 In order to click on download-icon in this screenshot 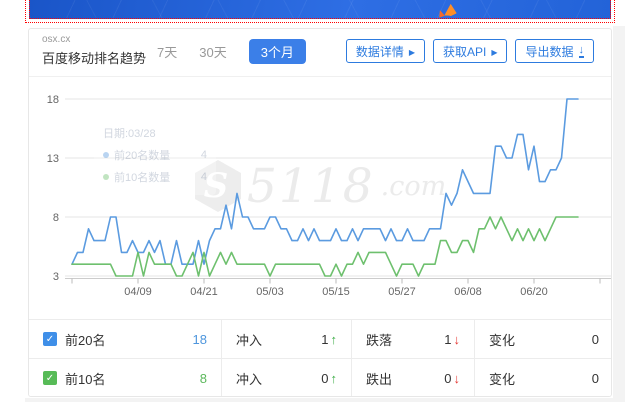, I will do `click(581, 51)`.